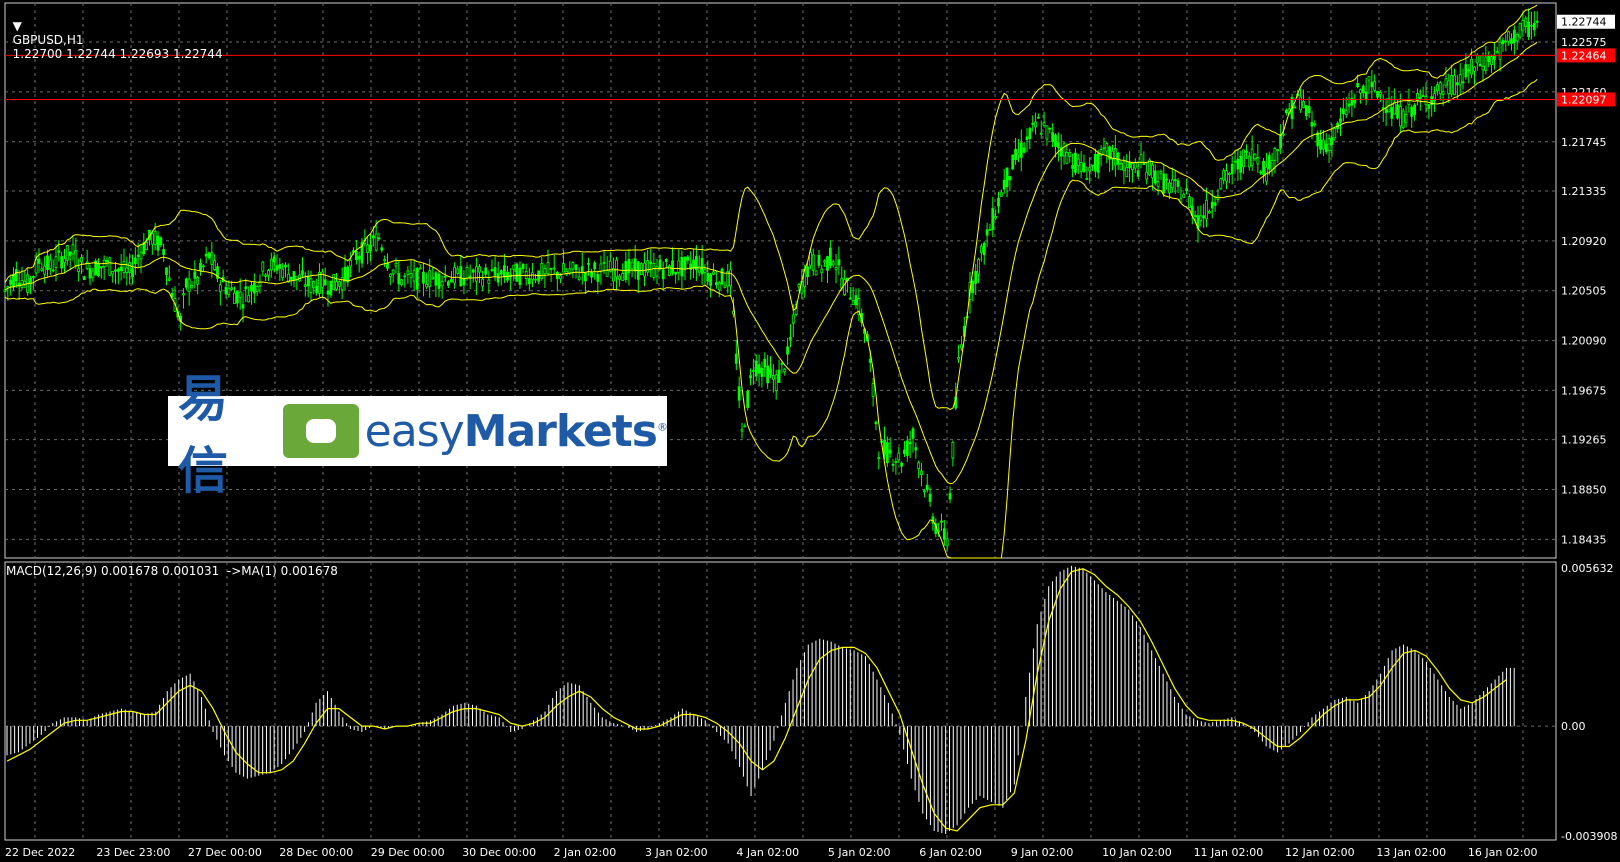 The height and width of the screenshot is (862, 1620). What do you see at coordinates (320, 431) in the screenshot?
I see `logo-green-box-icon` at bounding box center [320, 431].